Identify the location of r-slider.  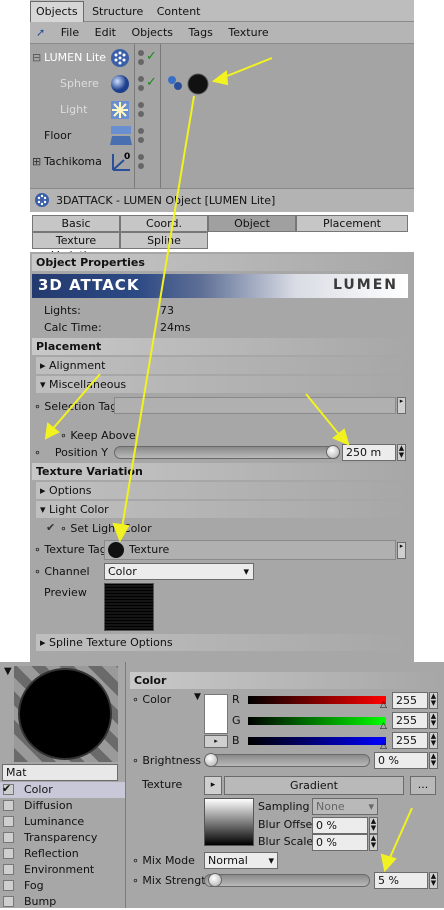
(317, 700).